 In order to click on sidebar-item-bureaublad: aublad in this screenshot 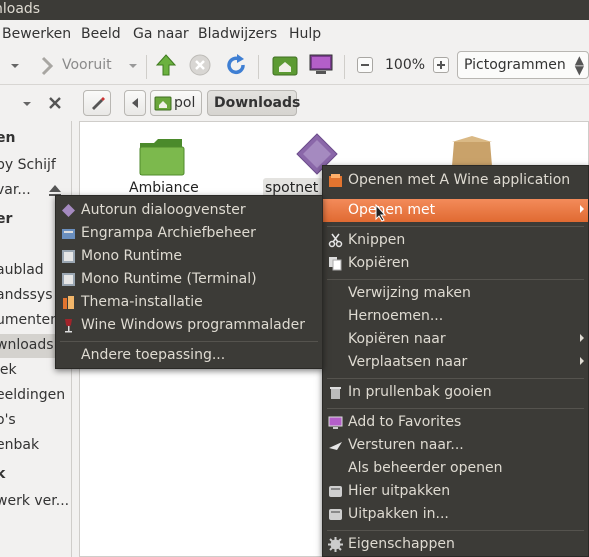, I will do `click(22, 270)`.